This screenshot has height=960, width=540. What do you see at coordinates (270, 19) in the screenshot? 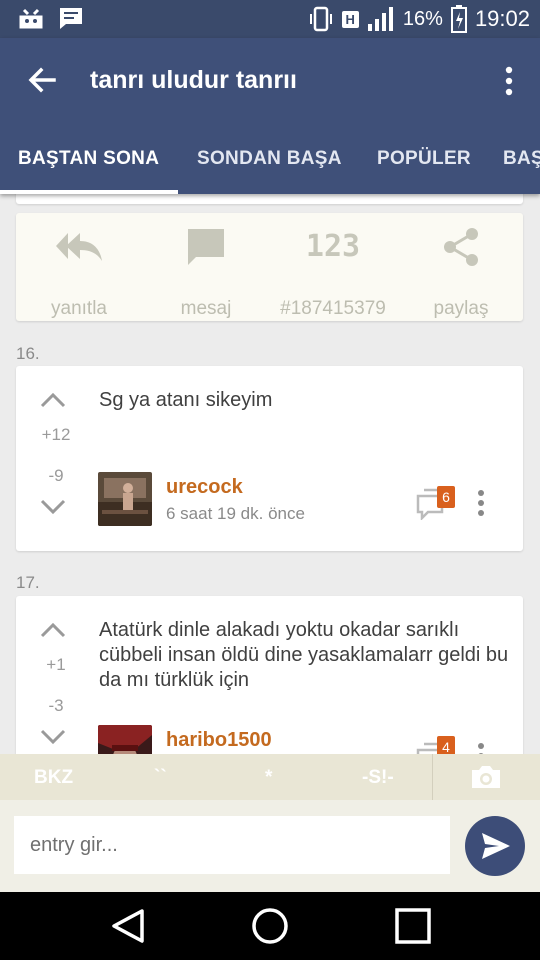
I see `status-bar: H 16% 19:02` at bounding box center [270, 19].